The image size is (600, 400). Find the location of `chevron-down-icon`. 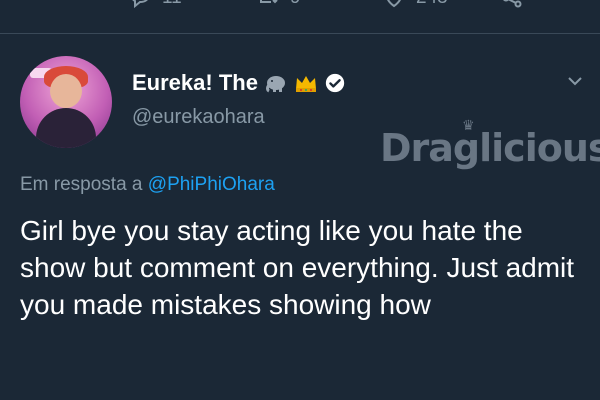

chevron-down-icon is located at coordinates (575, 81).